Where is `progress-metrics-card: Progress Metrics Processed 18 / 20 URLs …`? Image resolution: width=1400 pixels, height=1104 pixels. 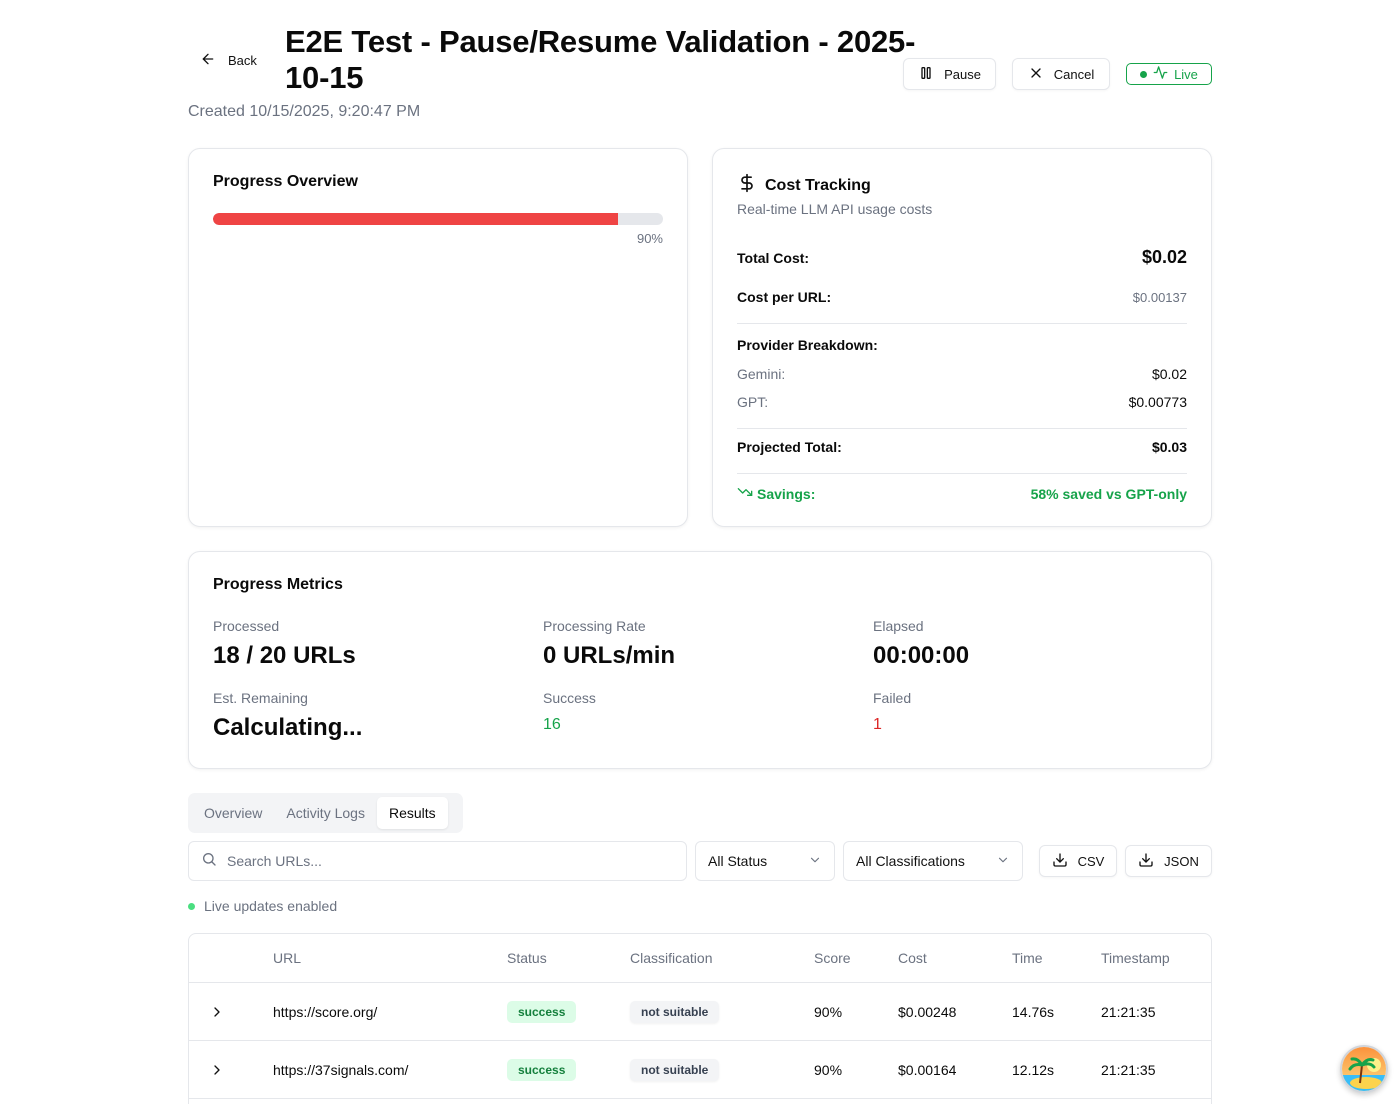
progress-metrics-card: Progress Metrics Processed 18 / 20 URLs … is located at coordinates (700, 660).